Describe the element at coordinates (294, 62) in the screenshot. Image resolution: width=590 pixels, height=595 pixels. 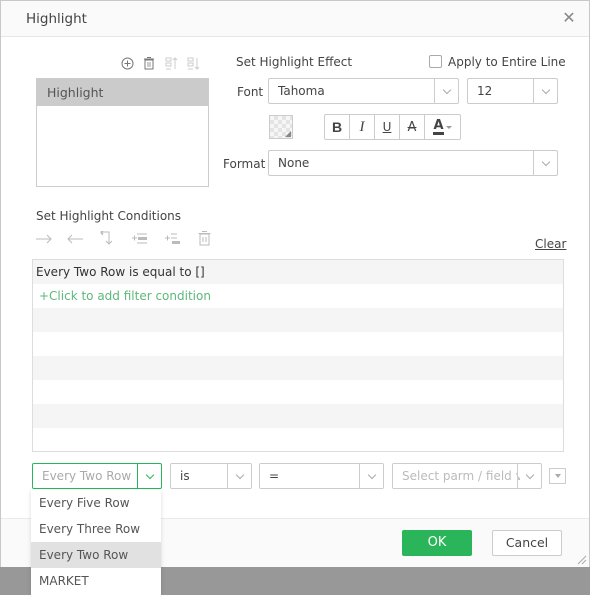
I see `effect-section-label: Set Highlight Effect` at that location.